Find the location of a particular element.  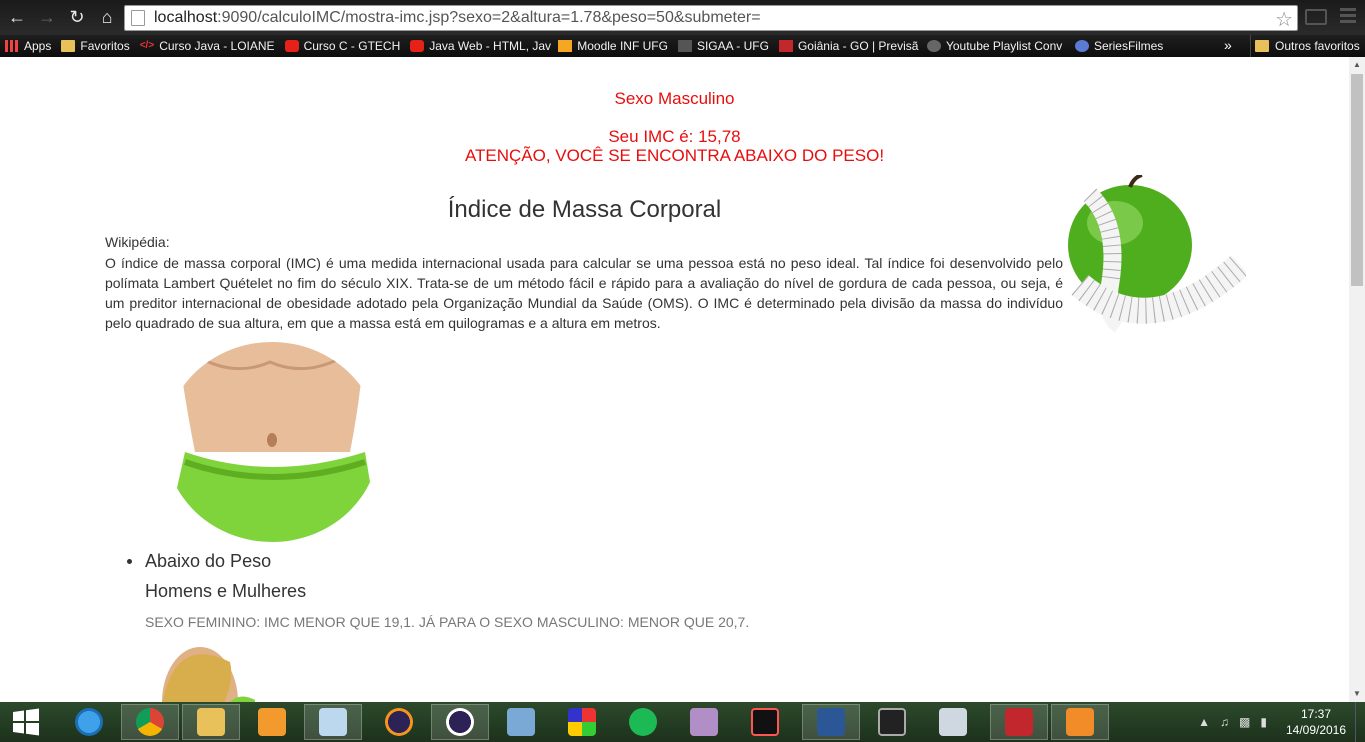

windows-start-button is located at coordinates (26, 722).